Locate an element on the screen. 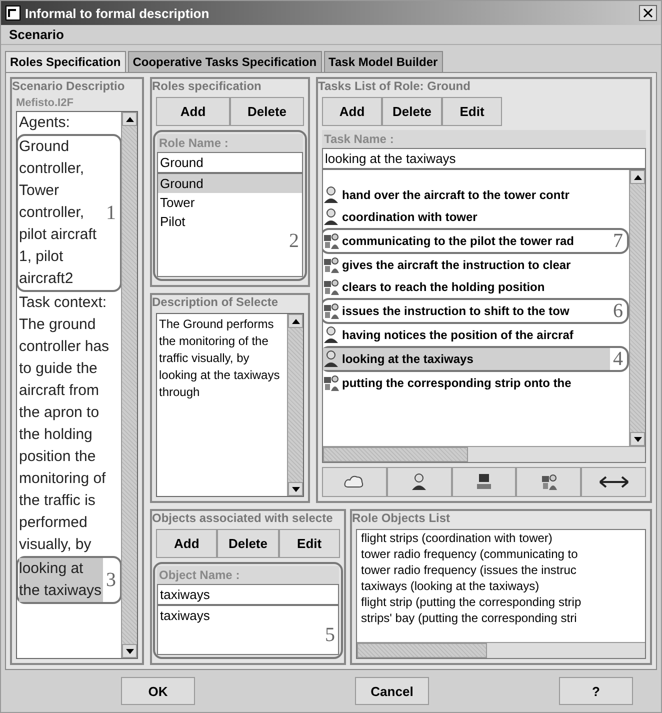 Image resolution: width=662 pixels, height=713 pixels. list-item: taxiways (looking at the taxiways) is located at coordinates (501, 586).